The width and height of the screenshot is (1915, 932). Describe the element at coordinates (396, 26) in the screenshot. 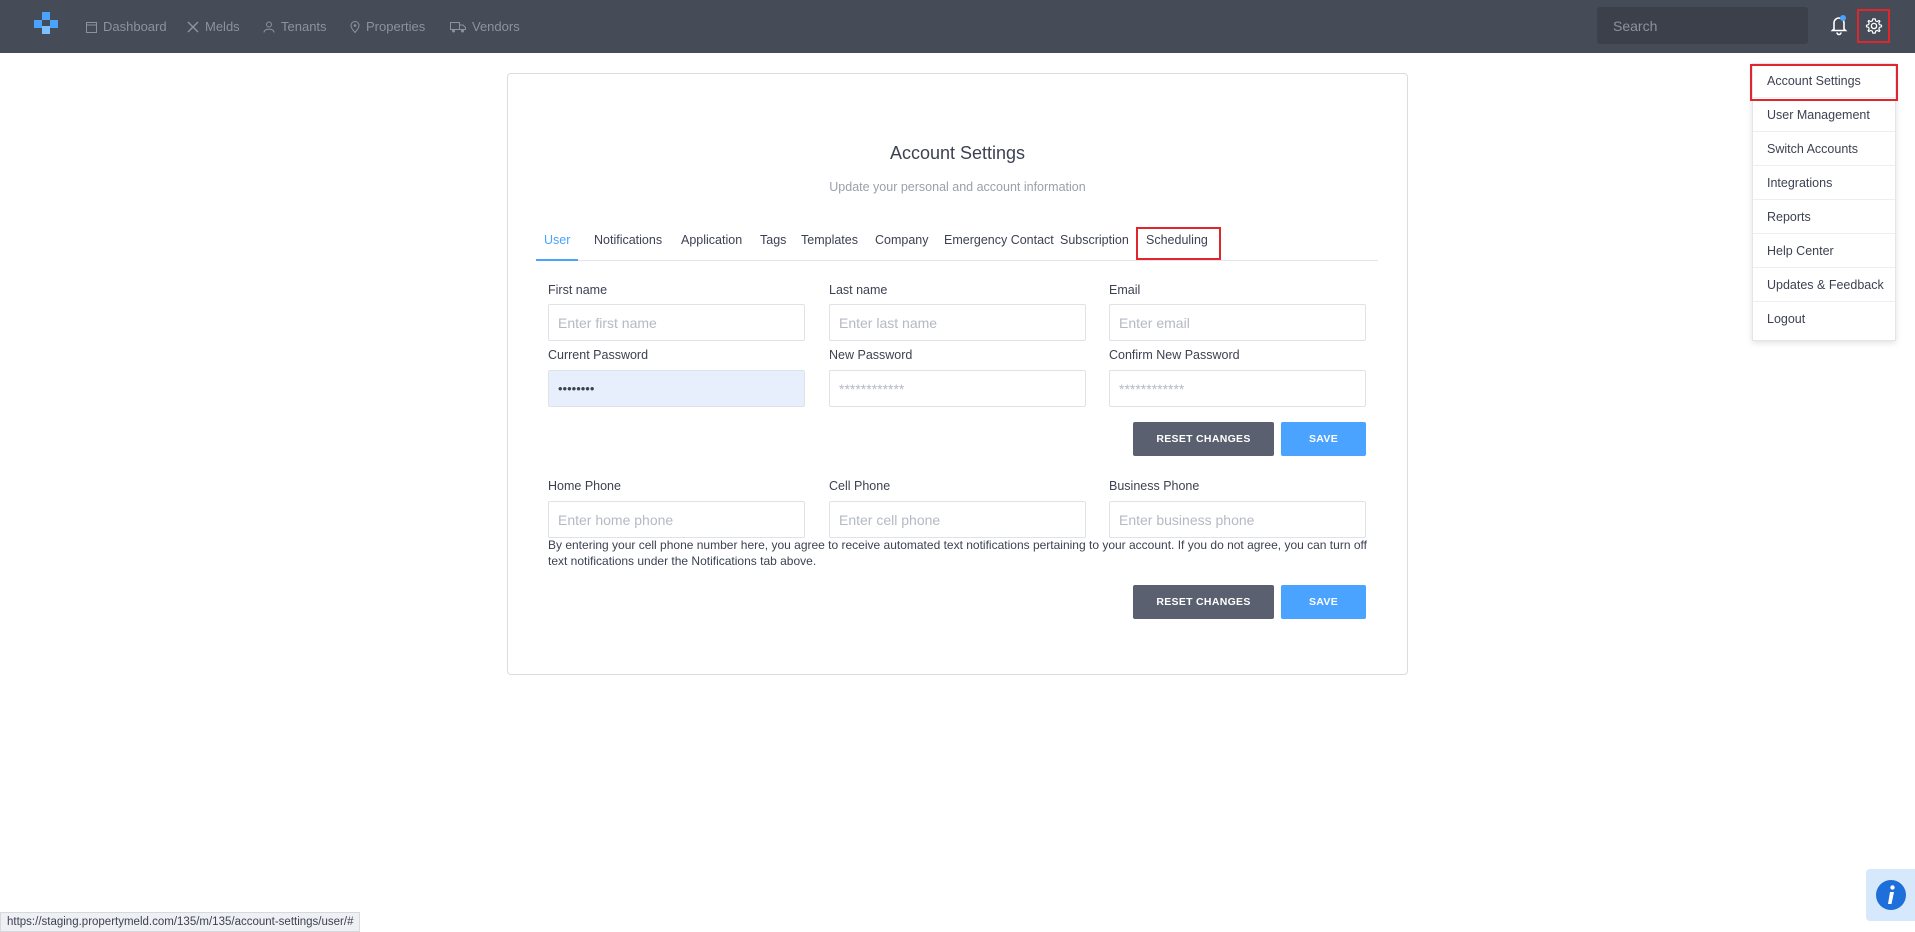

I see `nav-properties-label: Properties` at that location.